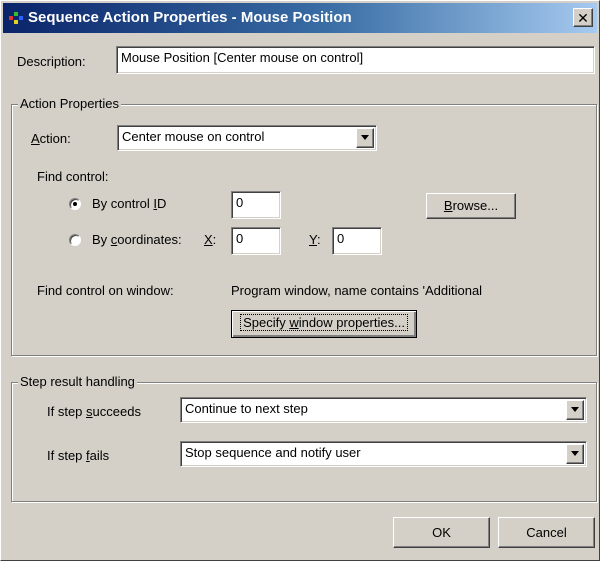  What do you see at coordinates (256, 241) in the screenshot?
I see `x-coordinate-input: 0` at bounding box center [256, 241].